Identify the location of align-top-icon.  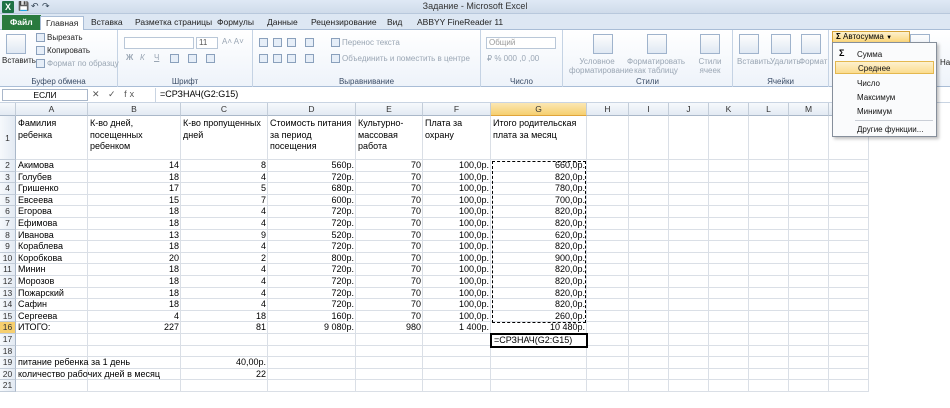
(263, 42).